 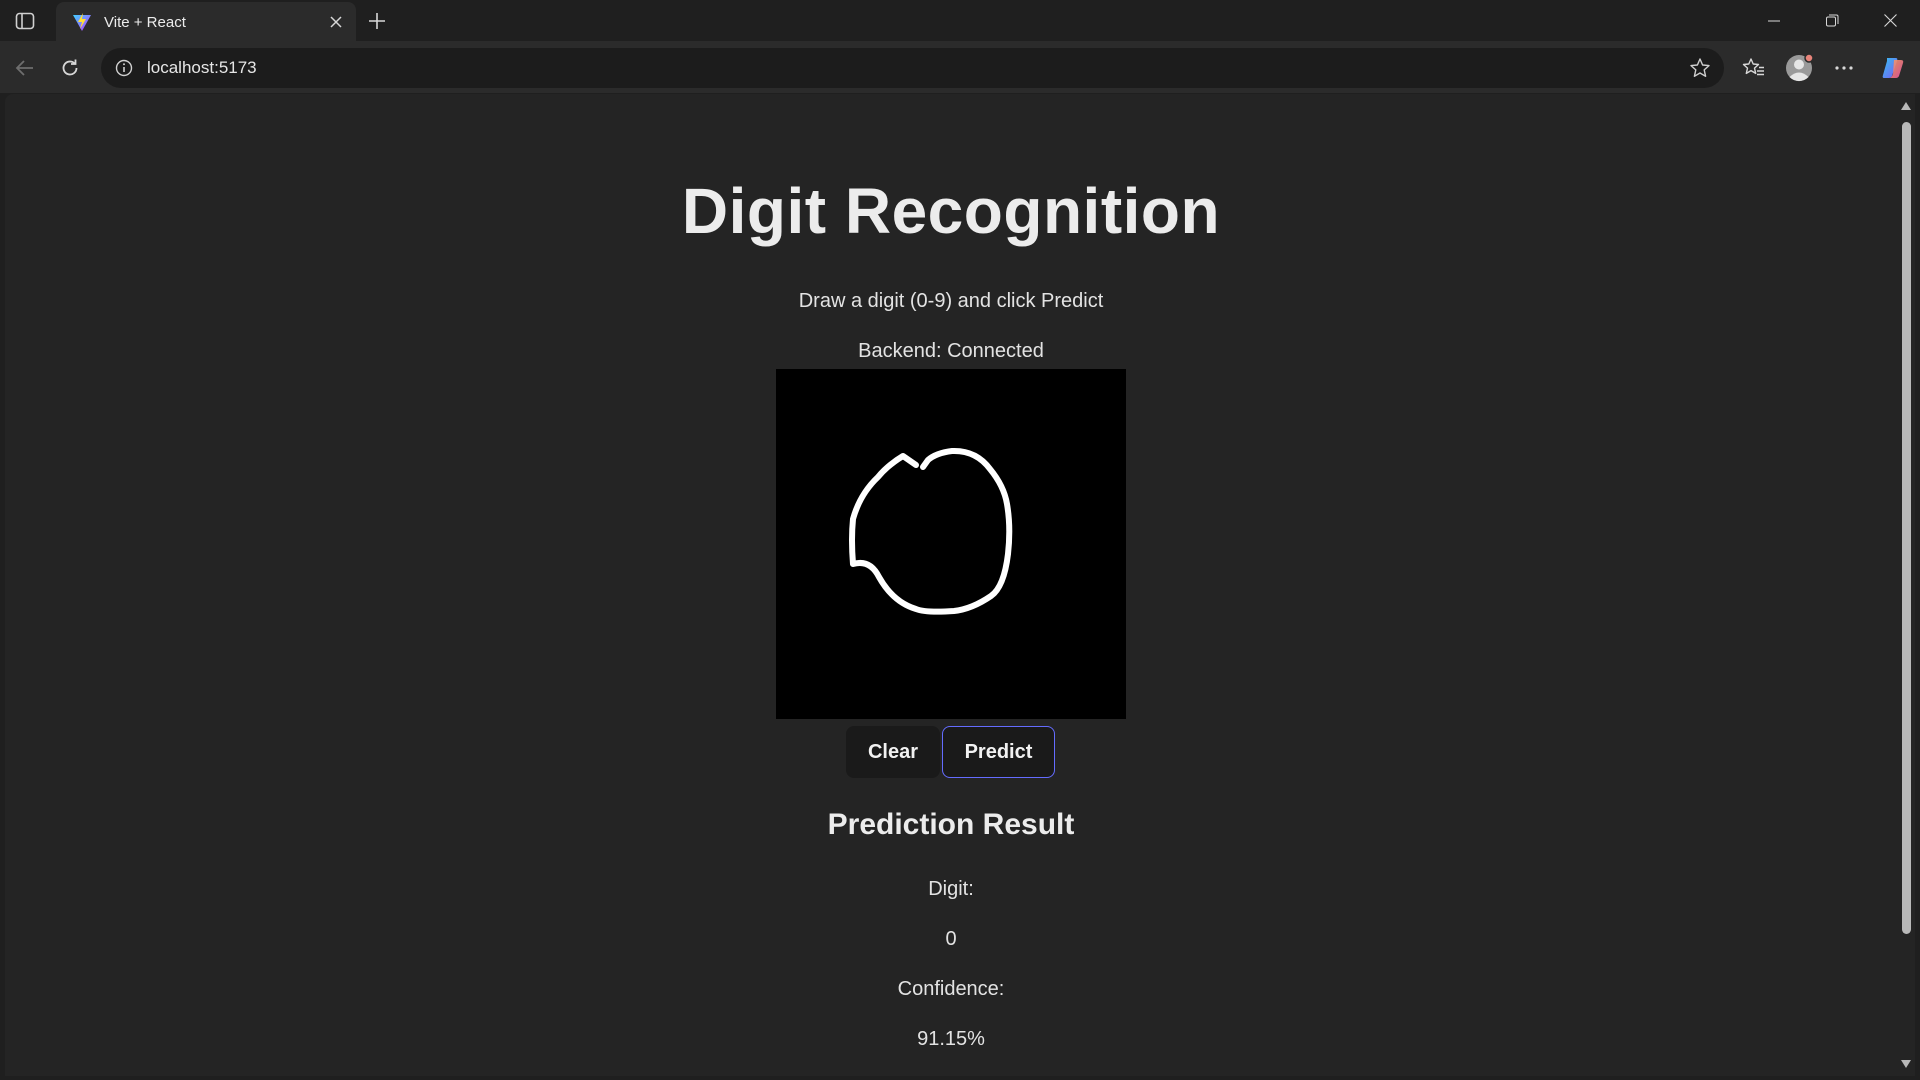 What do you see at coordinates (960, 21) in the screenshot?
I see `tab-bar: Vite + React` at bounding box center [960, 21].